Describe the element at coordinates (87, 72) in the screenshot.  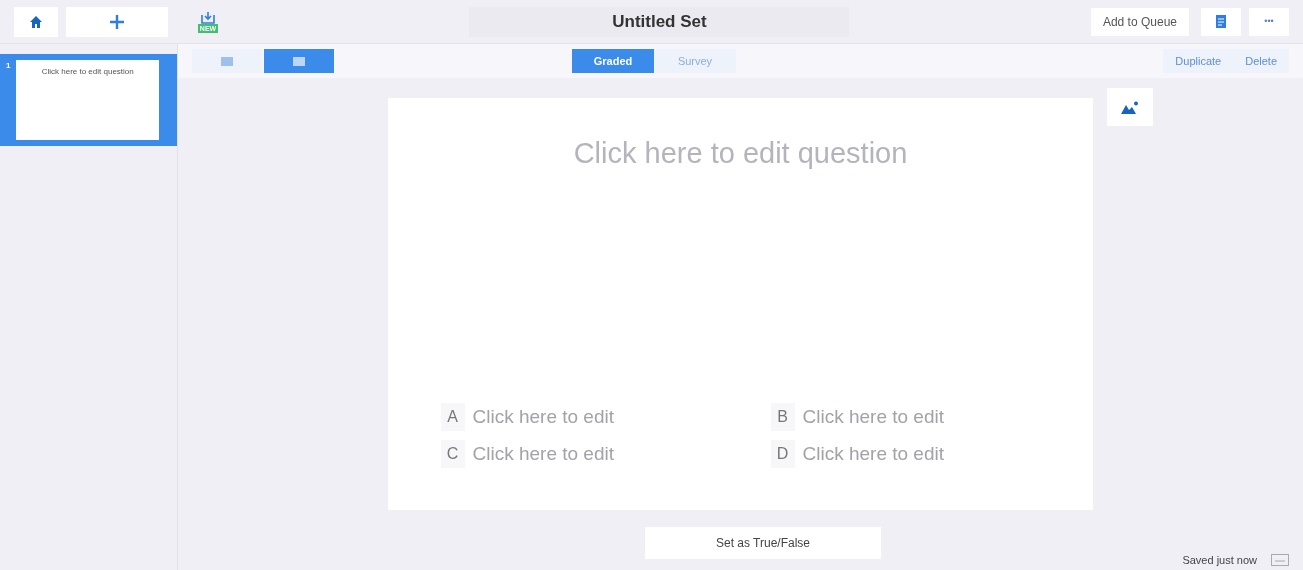
I see `slide-question-text: Click here to edit question` at that location.